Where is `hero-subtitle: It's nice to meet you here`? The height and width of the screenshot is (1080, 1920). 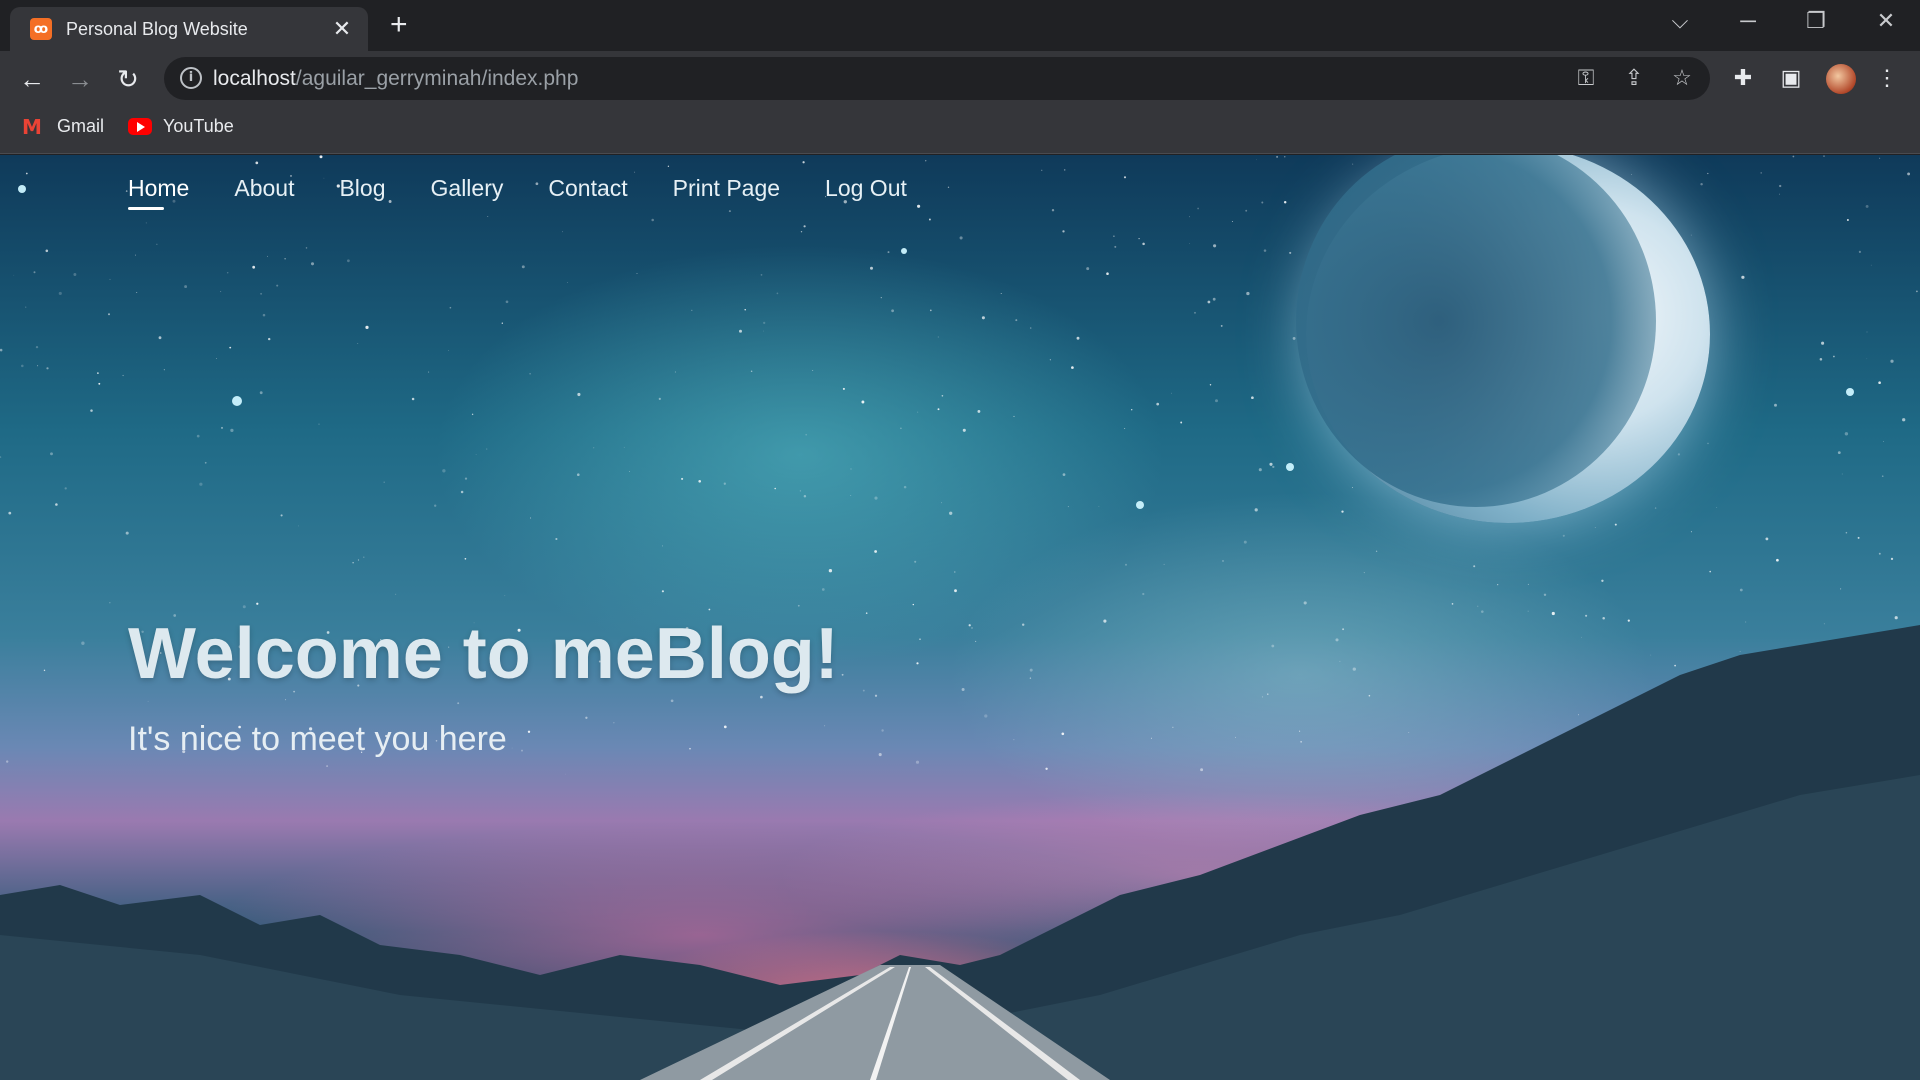 hero-subtitle: It's nice to meet you here is located at coordinates (317, 739).